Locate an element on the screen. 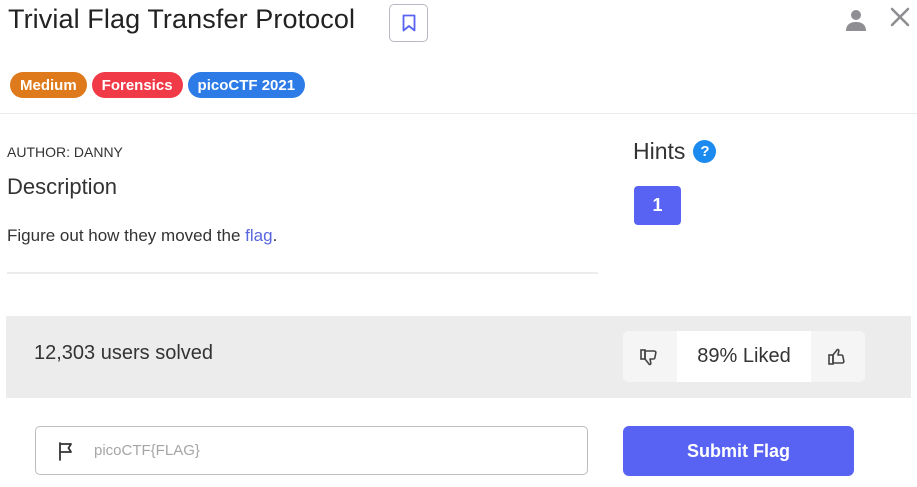 The height and width of the screenshot is (487, 917). bookmark-button is located at coordinates (408, 23).